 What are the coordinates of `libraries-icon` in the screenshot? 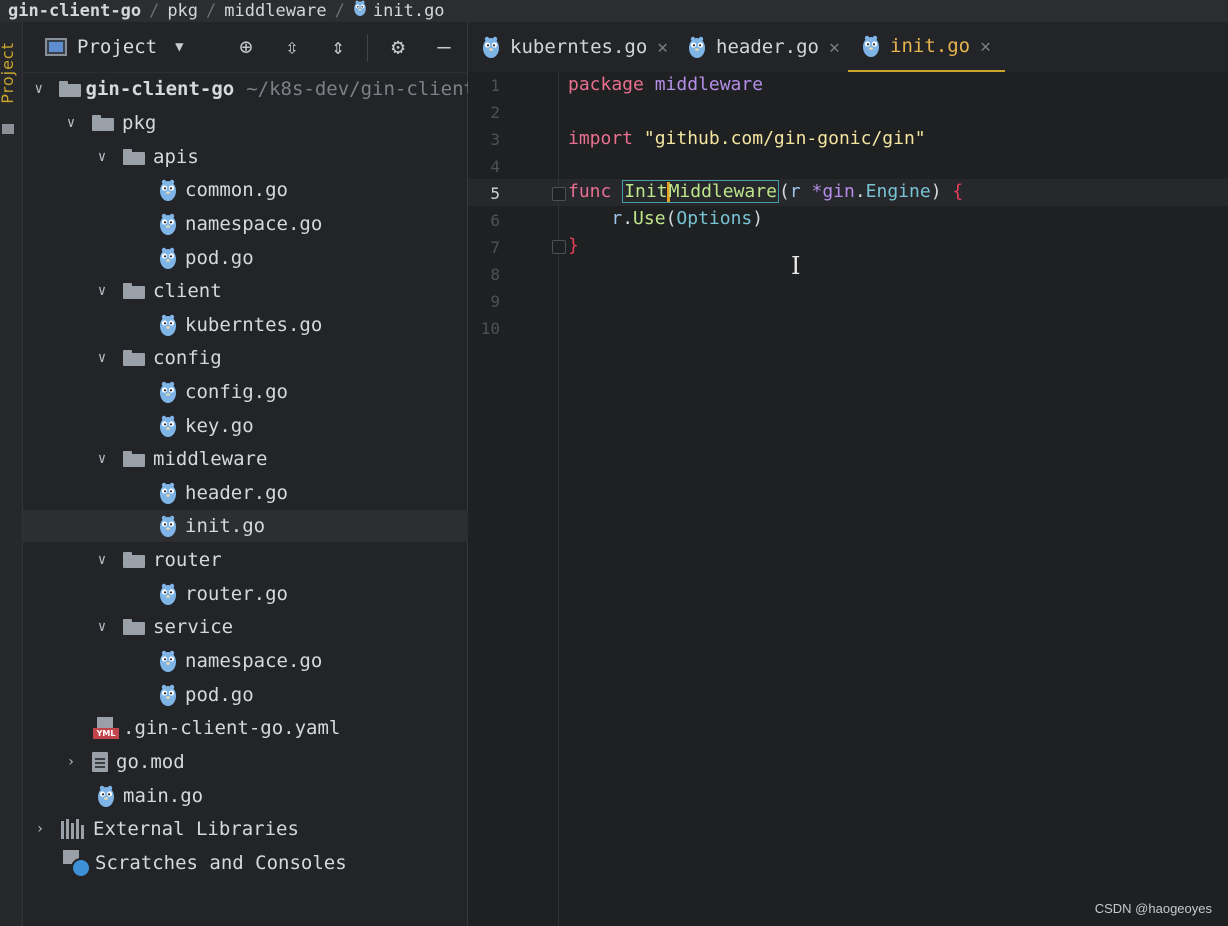 It's located at (73, 829).